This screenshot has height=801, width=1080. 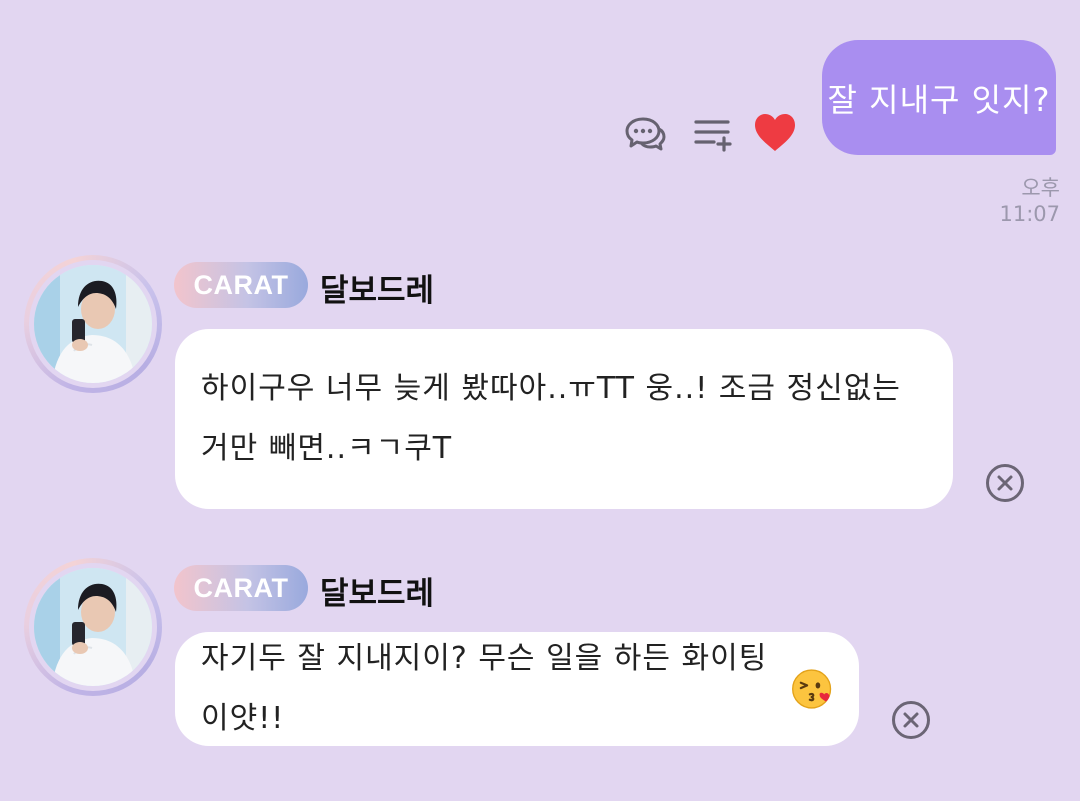 I want to click on add-list-icon, so click(x=713, y=133).